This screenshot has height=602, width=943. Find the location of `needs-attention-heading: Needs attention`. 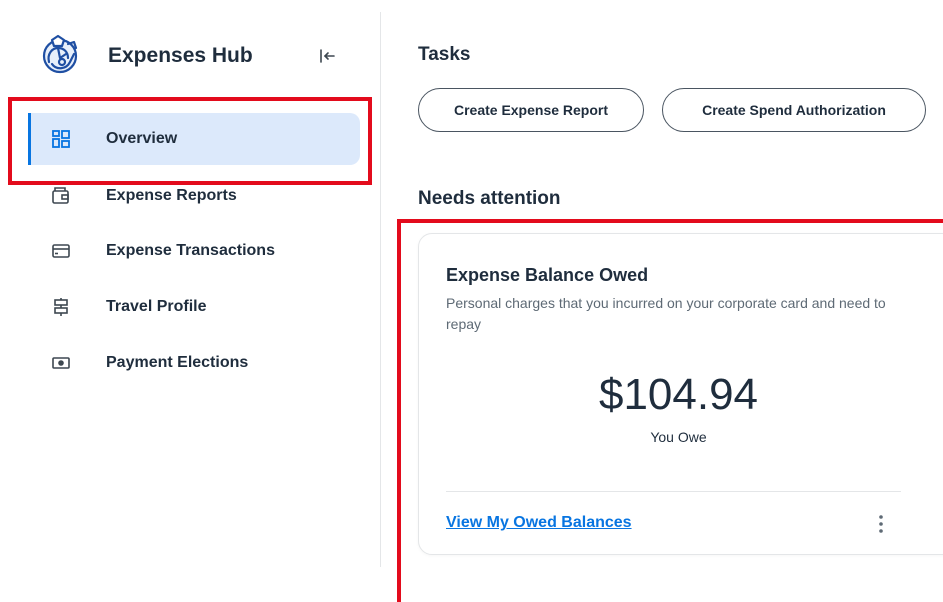

needs-attention-heading: Needs attention is located at coordinates (489, 198).